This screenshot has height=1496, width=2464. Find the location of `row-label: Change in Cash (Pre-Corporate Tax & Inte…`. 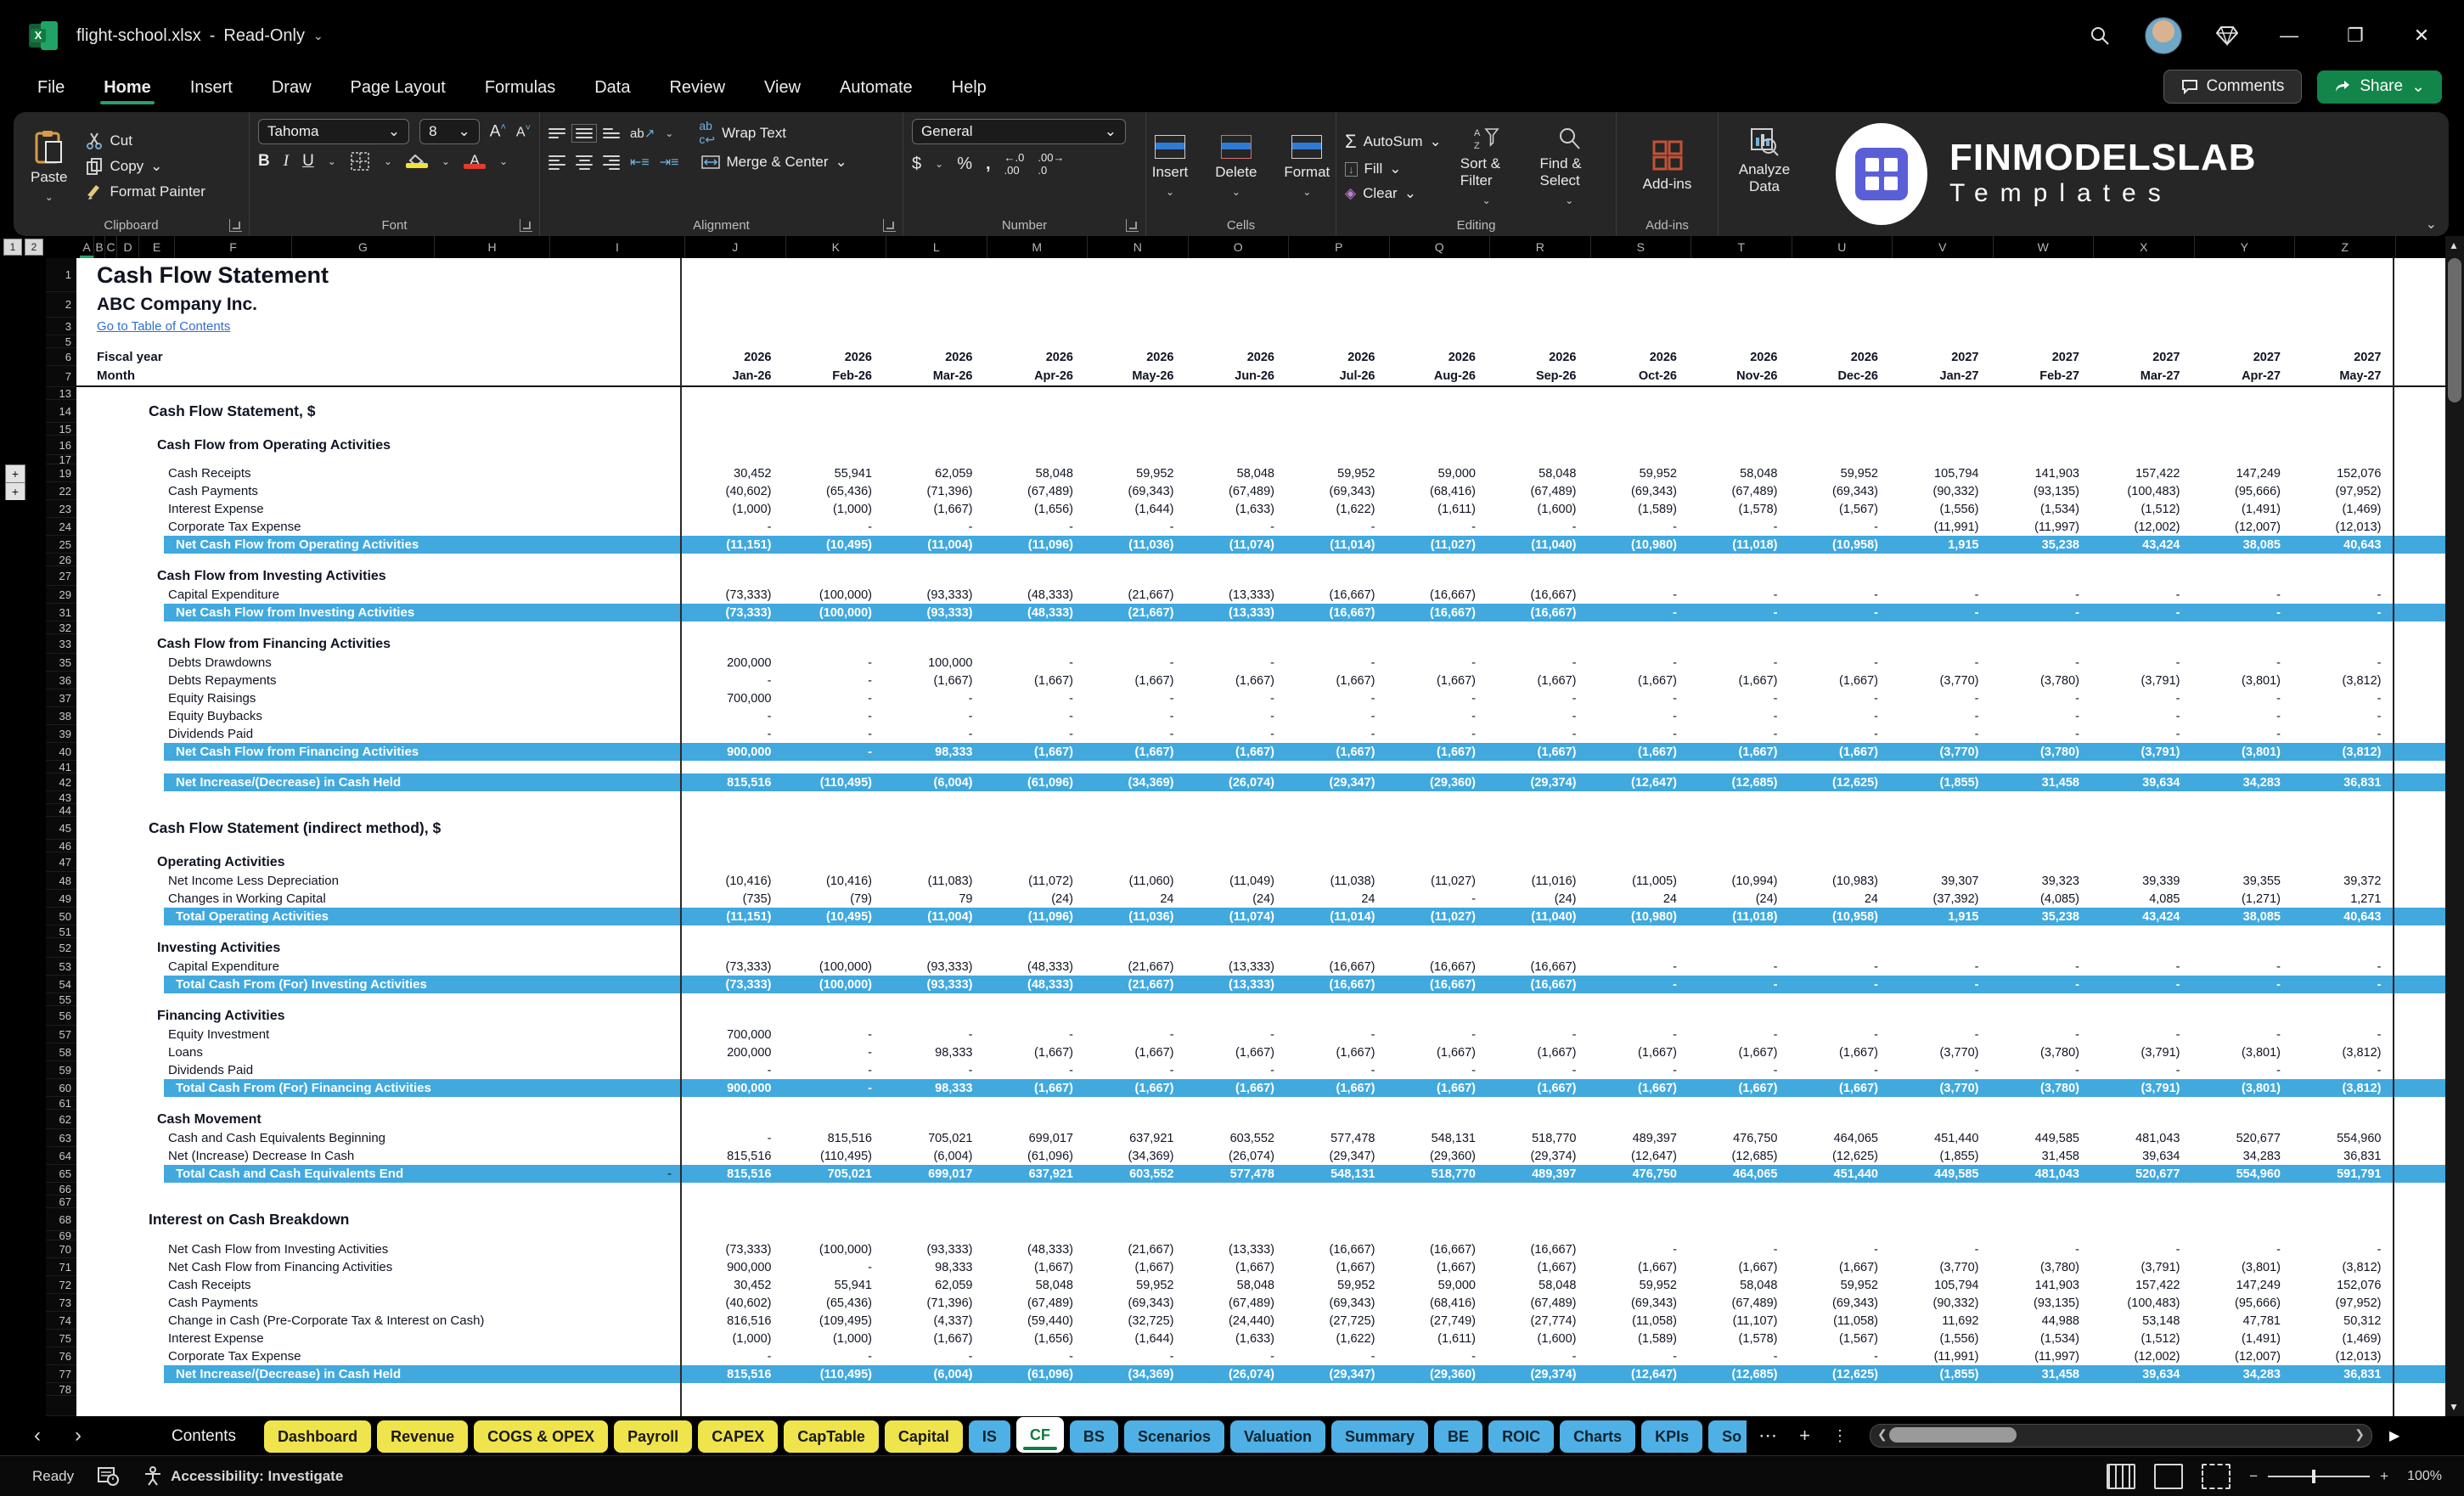

row-label: Change in Cash (Pre-Corporate Tax & Inte… is located at coordinates (379, 1321).